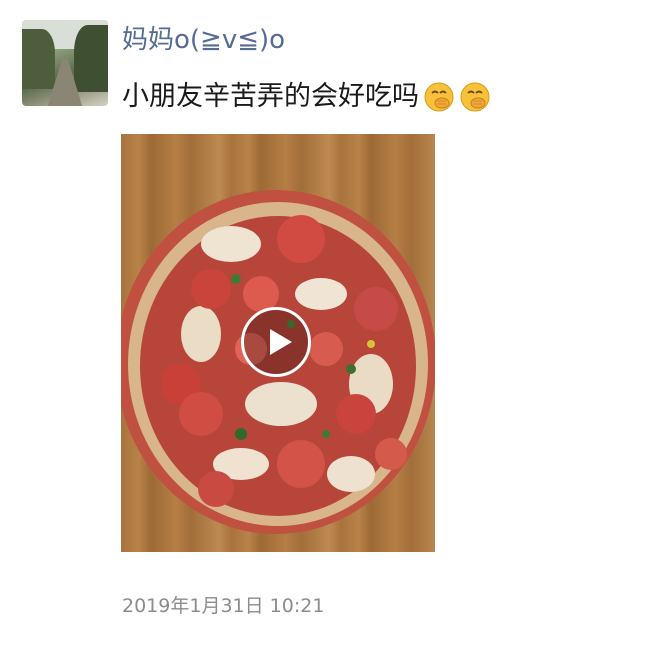 The width and height of the screenshot is (650, 667). I want to click on play-button, so click(276, 342).